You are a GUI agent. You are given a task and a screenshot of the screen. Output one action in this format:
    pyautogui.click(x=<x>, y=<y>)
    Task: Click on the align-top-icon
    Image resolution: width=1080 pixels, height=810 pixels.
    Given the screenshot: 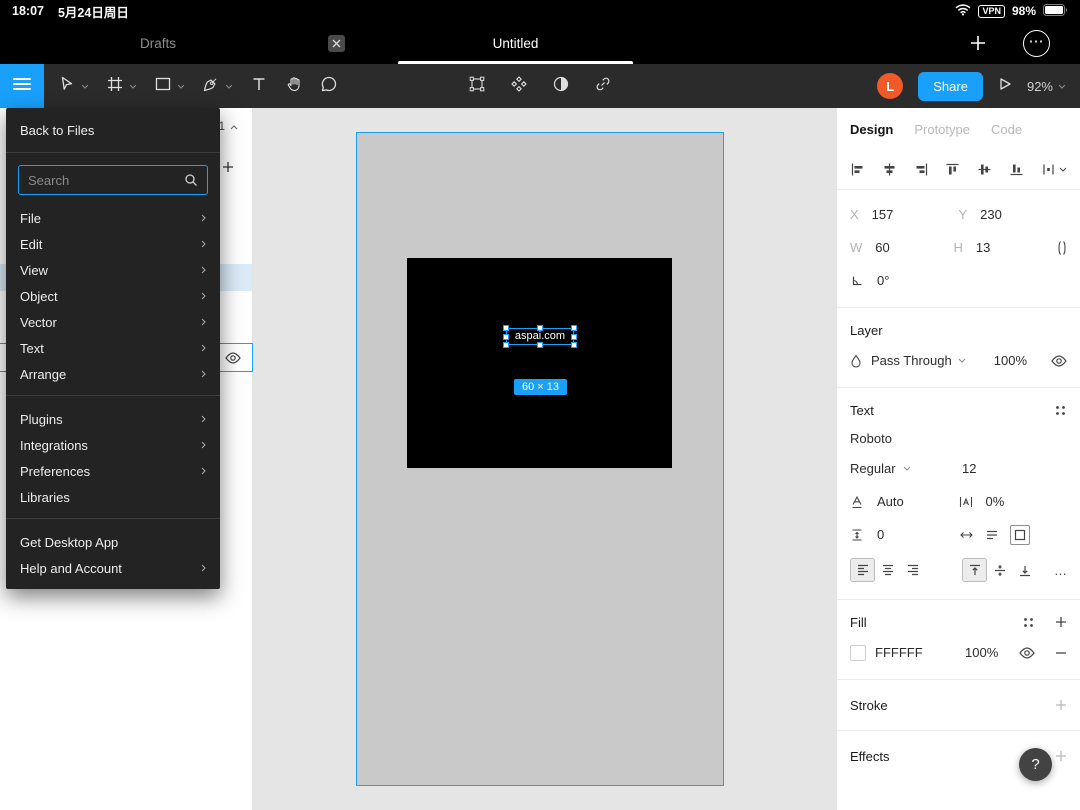 What is the action you would take?
    pyautogui.click(x=952, y=169)
    